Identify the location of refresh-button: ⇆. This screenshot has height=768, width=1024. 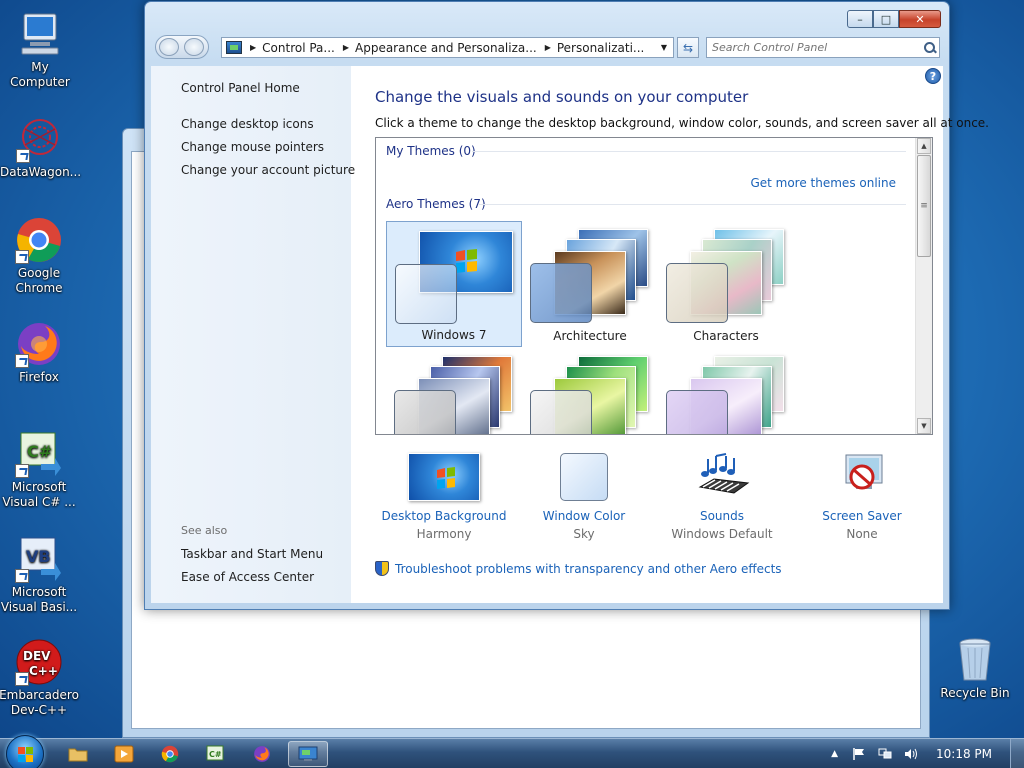
(688, 47).